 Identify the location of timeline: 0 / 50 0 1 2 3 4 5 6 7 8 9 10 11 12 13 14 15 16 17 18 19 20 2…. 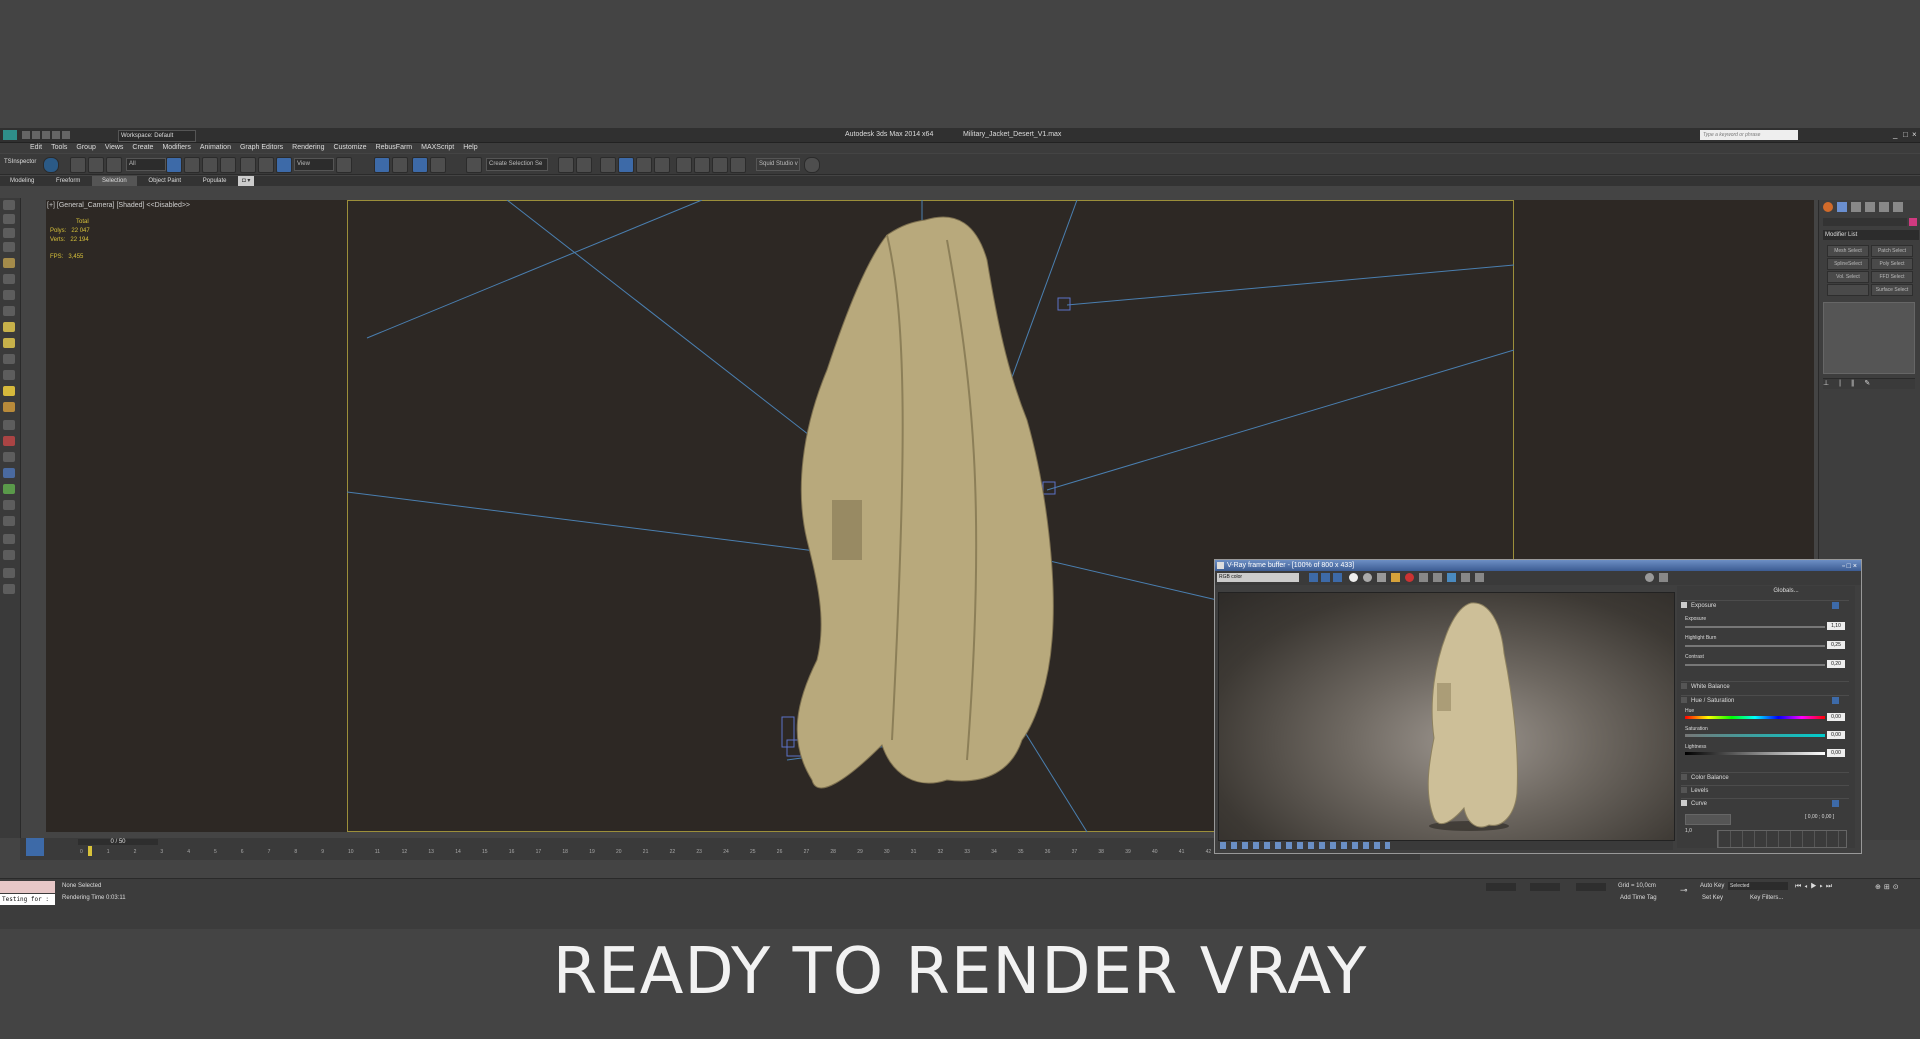
(723, 849).